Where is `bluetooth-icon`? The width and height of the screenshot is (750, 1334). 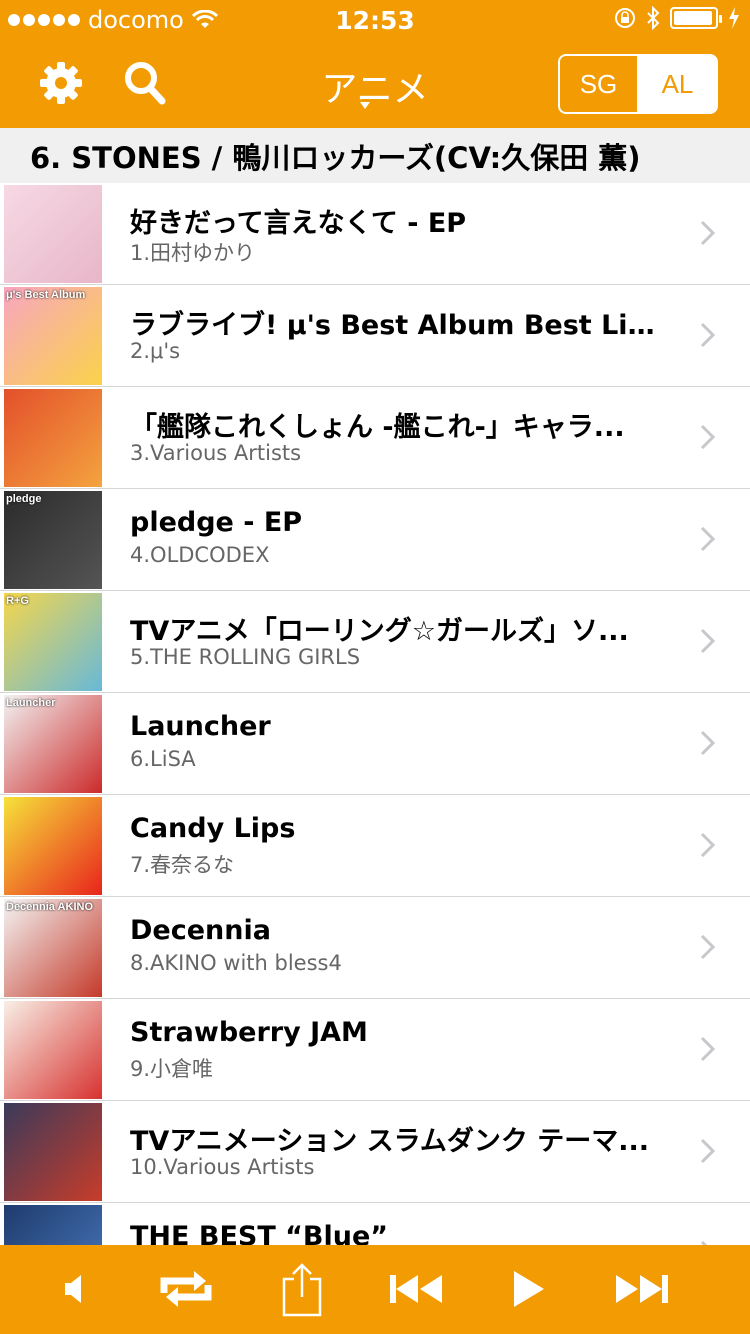
bluetooth-icon is located at coordinates (653, 18).